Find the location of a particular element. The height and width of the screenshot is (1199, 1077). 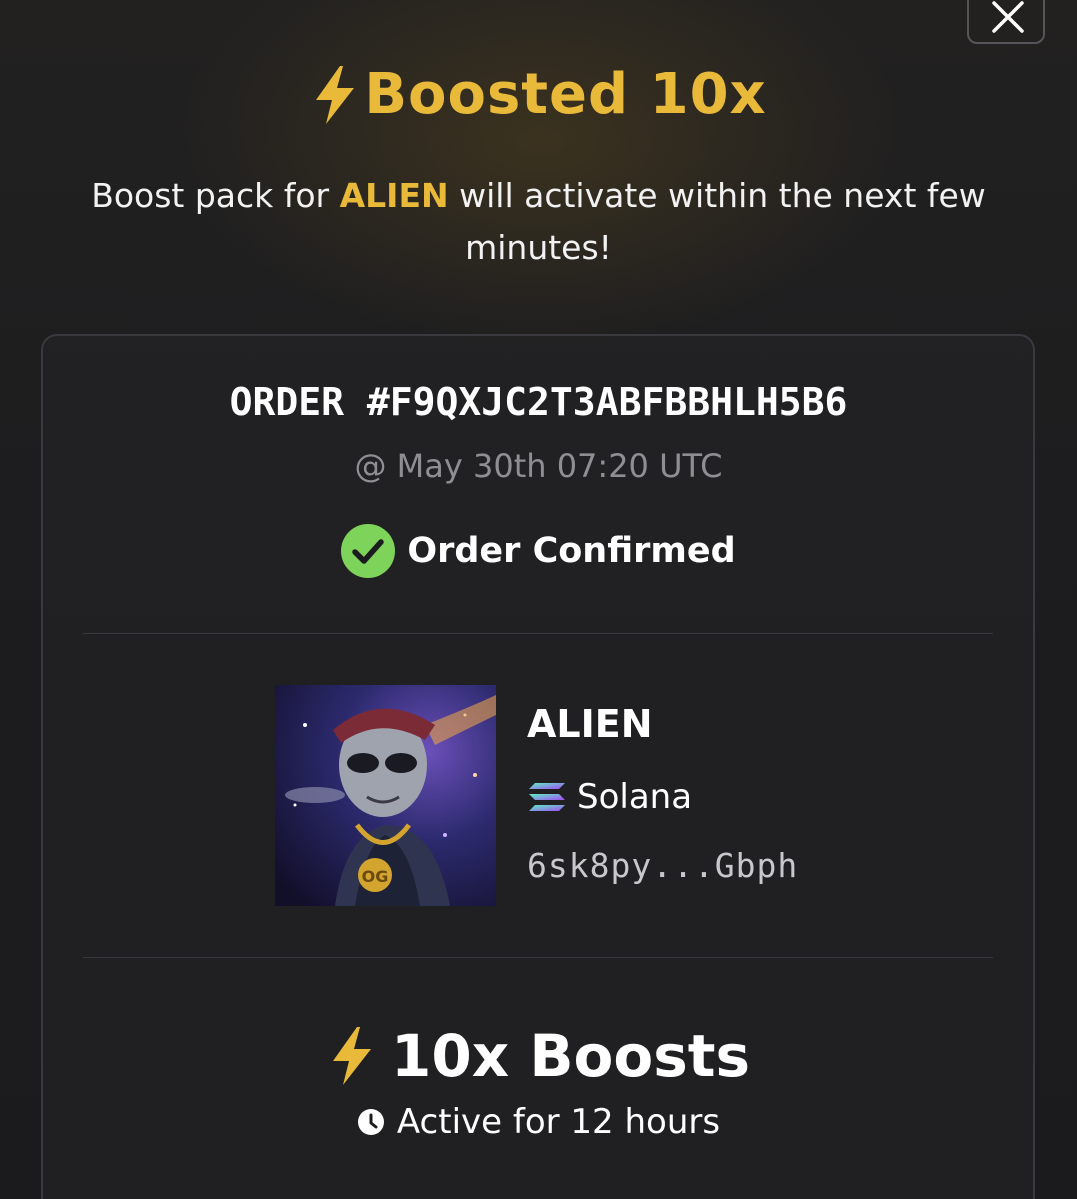

svg-text: OG is located at coordinates (375, 876).